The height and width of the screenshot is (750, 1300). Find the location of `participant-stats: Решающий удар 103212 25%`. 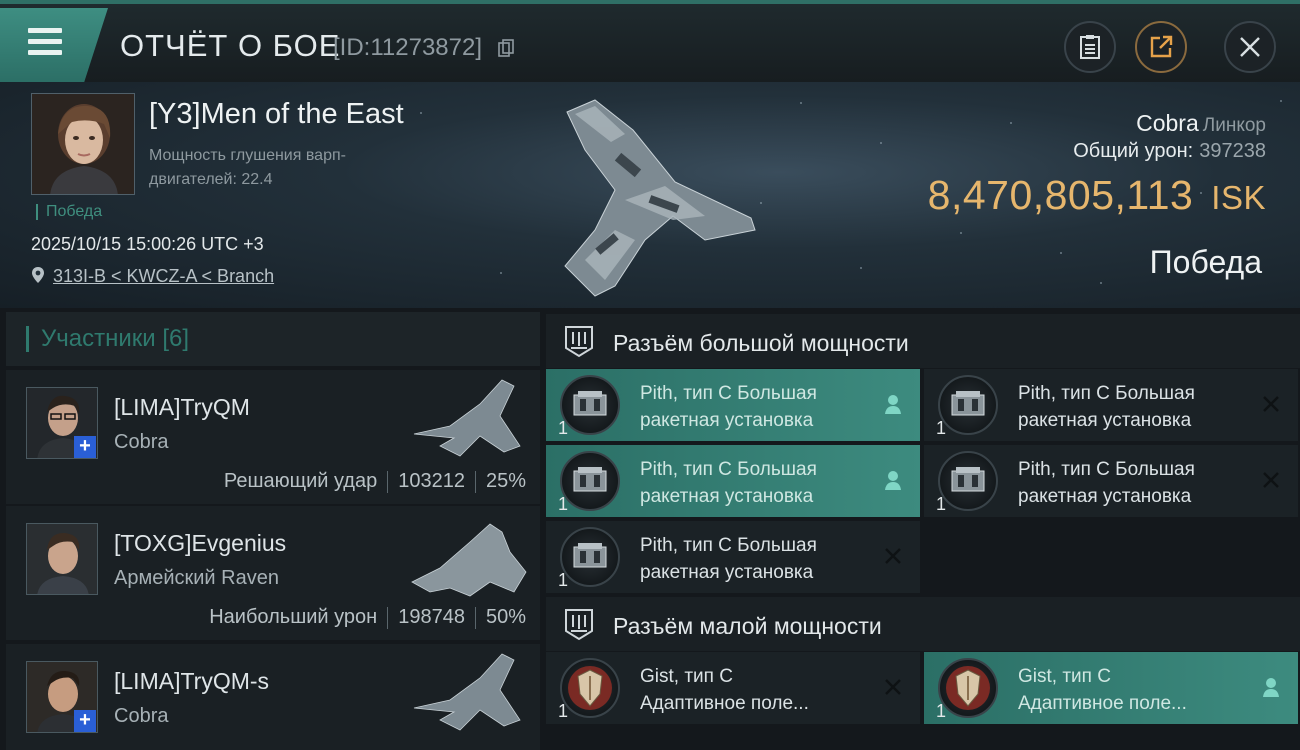

participant-stats: Решающий удар 103212 25% is located at coordinates (375, 481).